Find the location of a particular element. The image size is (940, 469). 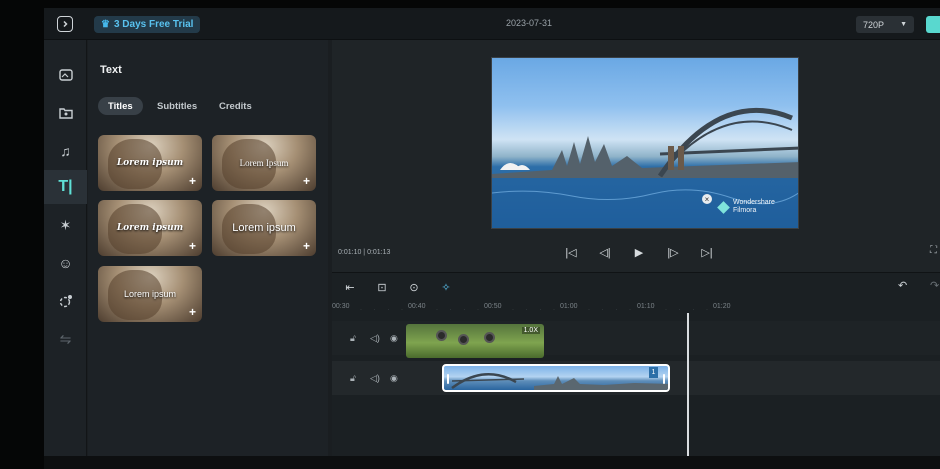

play-icon: ▶ is located at coordinates (639, 252).